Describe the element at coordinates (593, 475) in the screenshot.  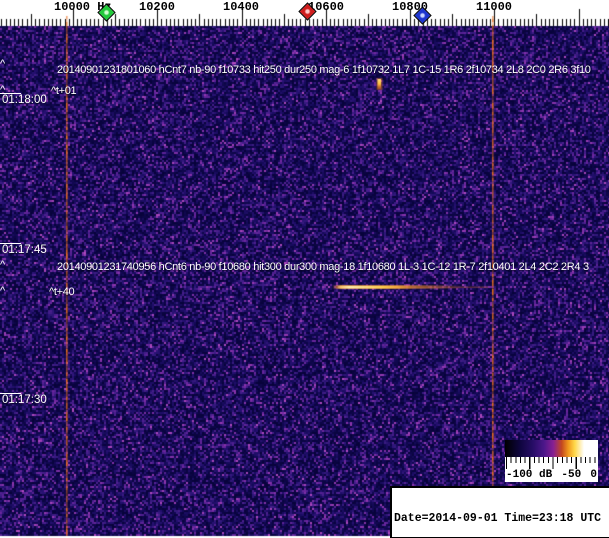
I see `colorbar-max-label: 0` at that location.